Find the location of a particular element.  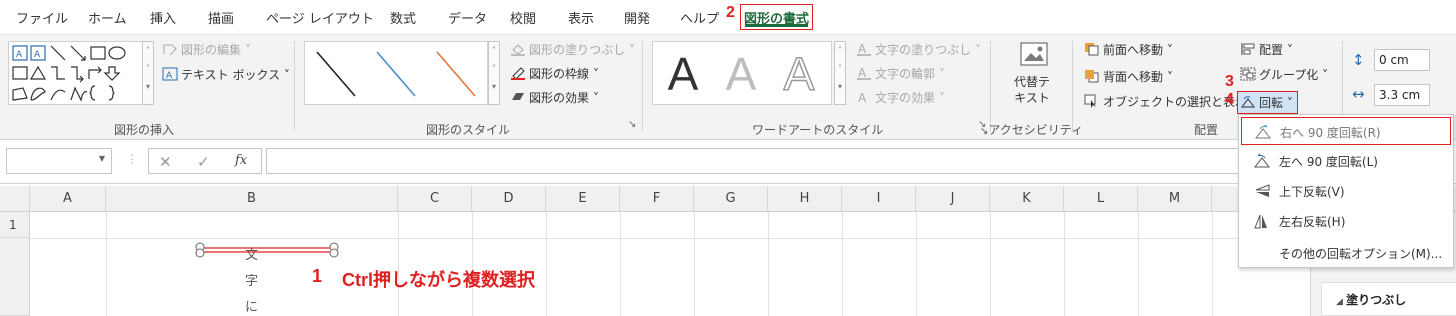

textbox-icon: A is located at coordinates (170, 74).